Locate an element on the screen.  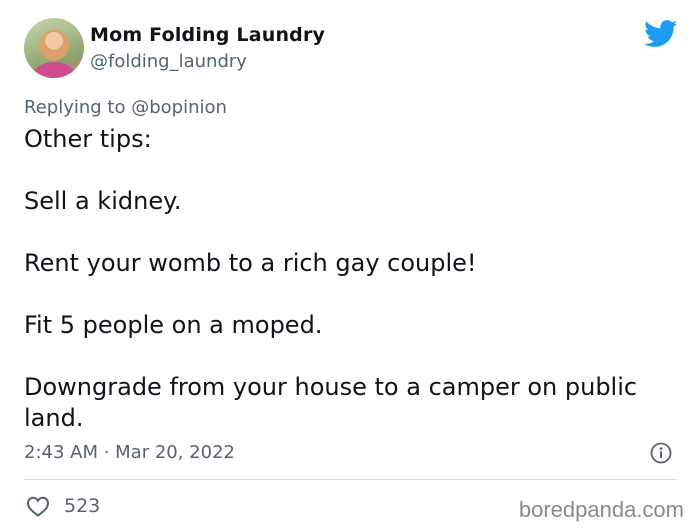
heart-icon is located at coordinates (38, 506).